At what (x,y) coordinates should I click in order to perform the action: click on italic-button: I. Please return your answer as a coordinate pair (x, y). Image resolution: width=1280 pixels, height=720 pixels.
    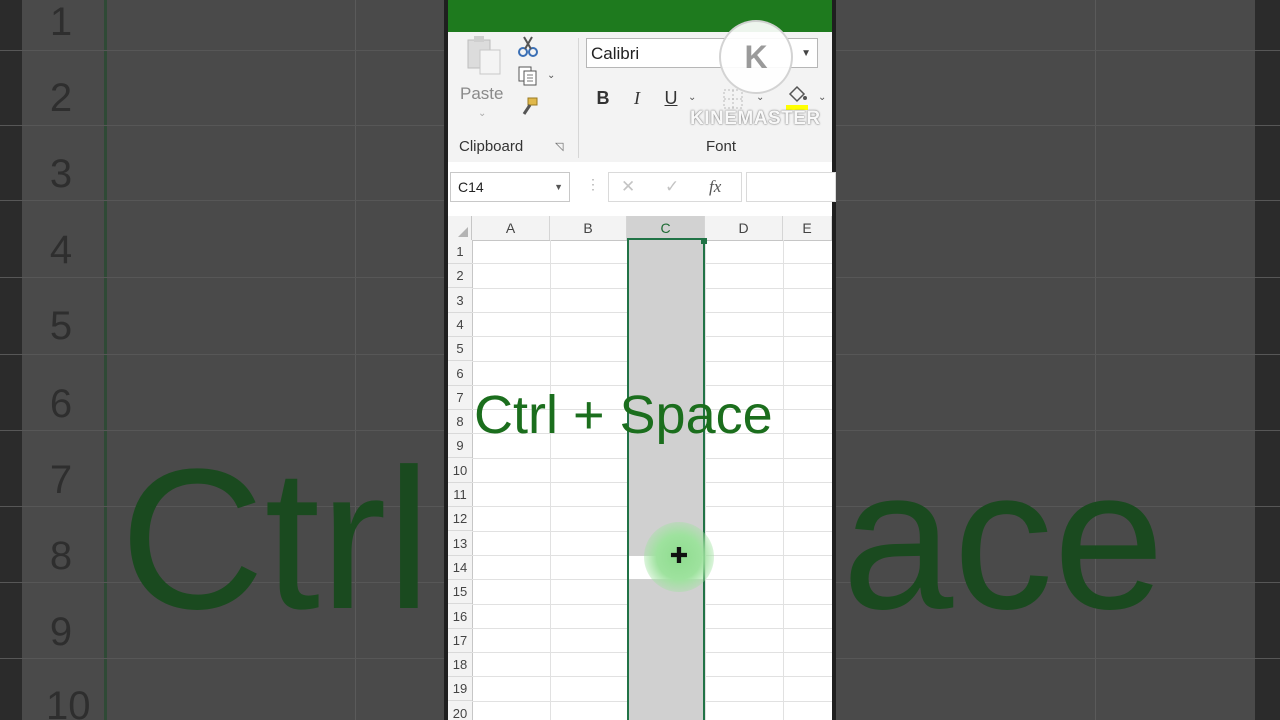
    Looking at the image, I should click on (637, 98).